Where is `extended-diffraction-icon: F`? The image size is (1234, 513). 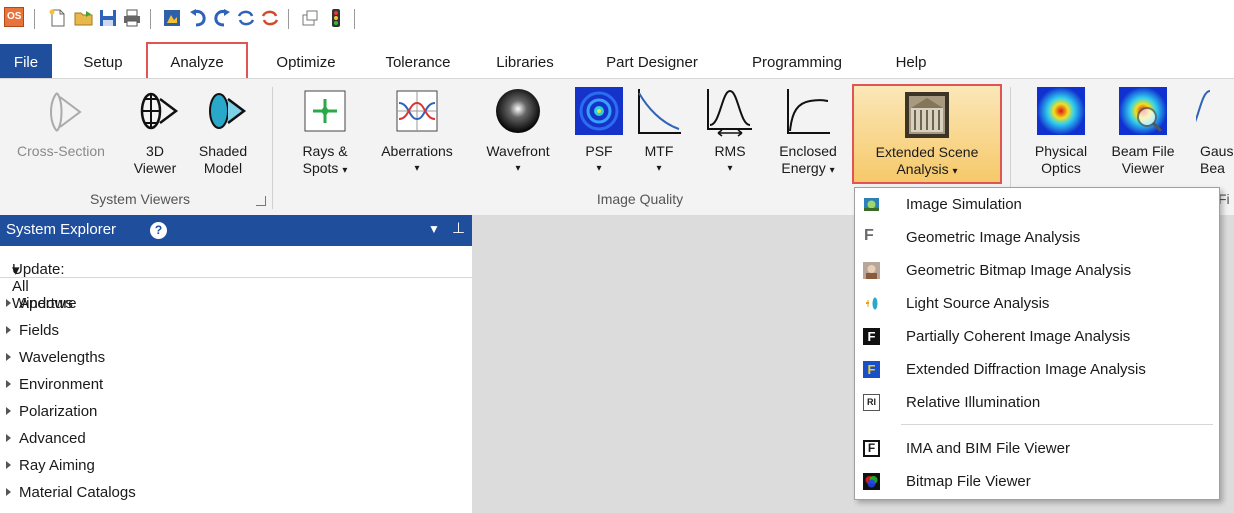 extended-diffraction-icon: F is located at coordinates (871, 369).